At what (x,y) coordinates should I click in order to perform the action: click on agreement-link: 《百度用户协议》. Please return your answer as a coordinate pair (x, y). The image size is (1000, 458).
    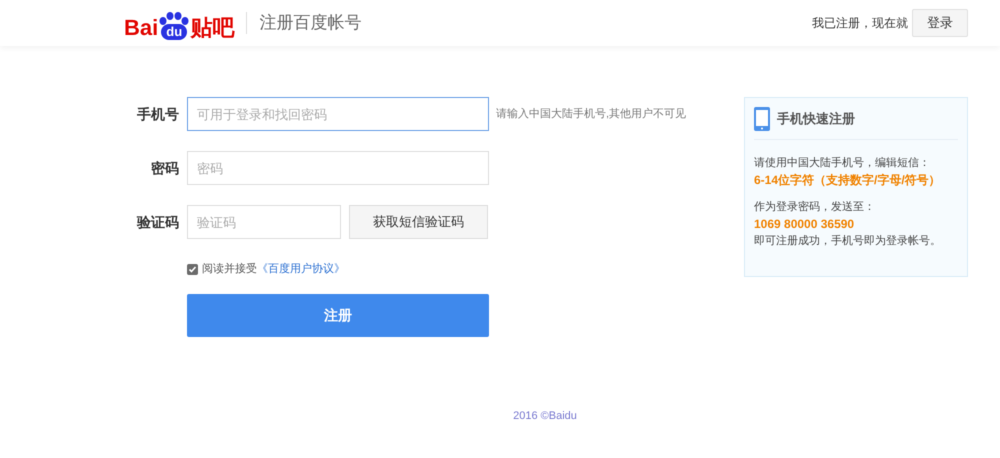
    Looking at the image, I should click on (301, 269).